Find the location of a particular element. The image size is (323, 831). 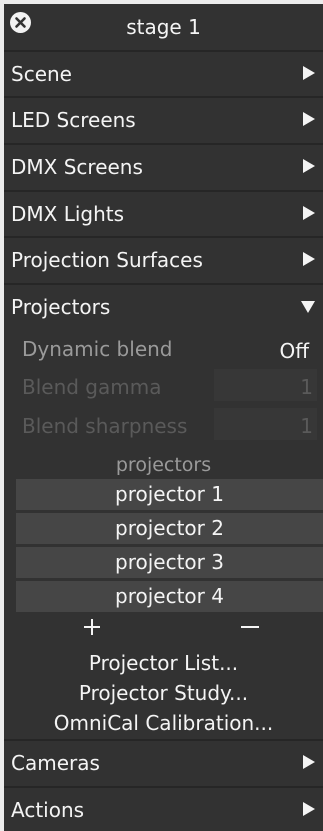

projectors-list-header: projectors is located at coordinates (163, 465).